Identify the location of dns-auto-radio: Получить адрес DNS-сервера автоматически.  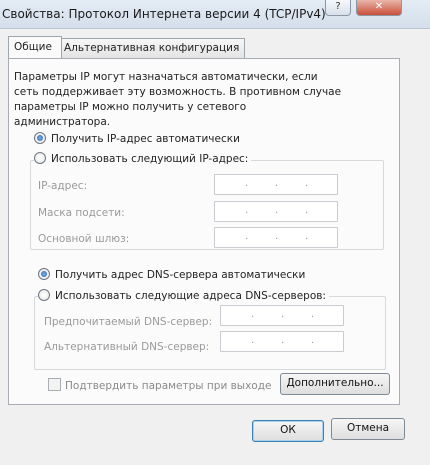
(171, 274).